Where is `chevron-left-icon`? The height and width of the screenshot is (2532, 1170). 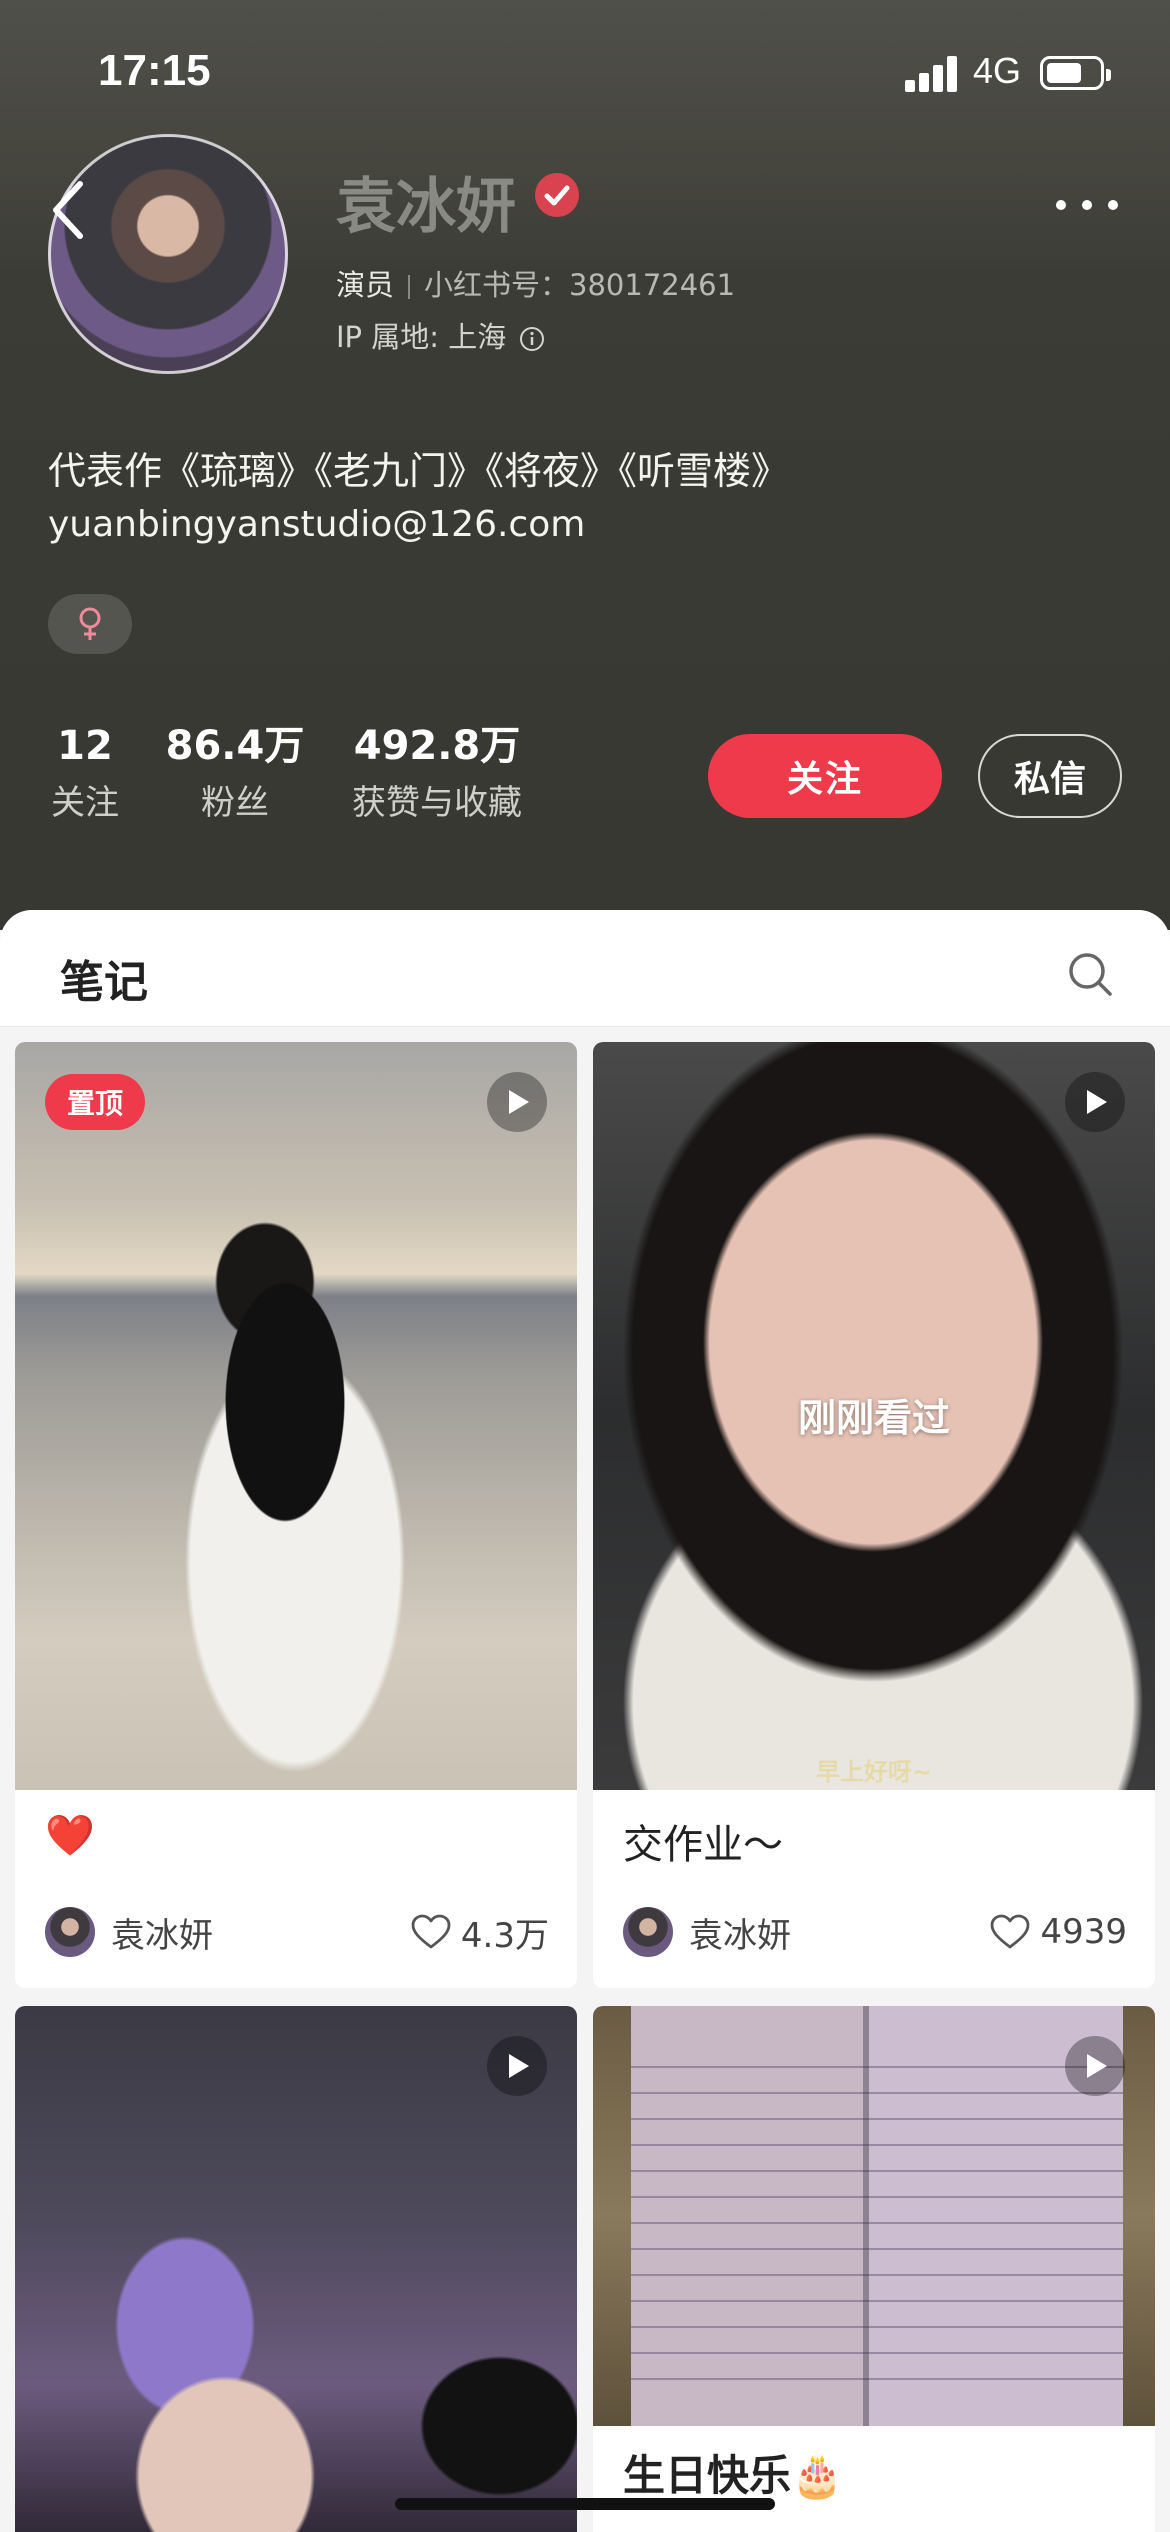
chevron-left-icon is located at coordinates (68, 210).